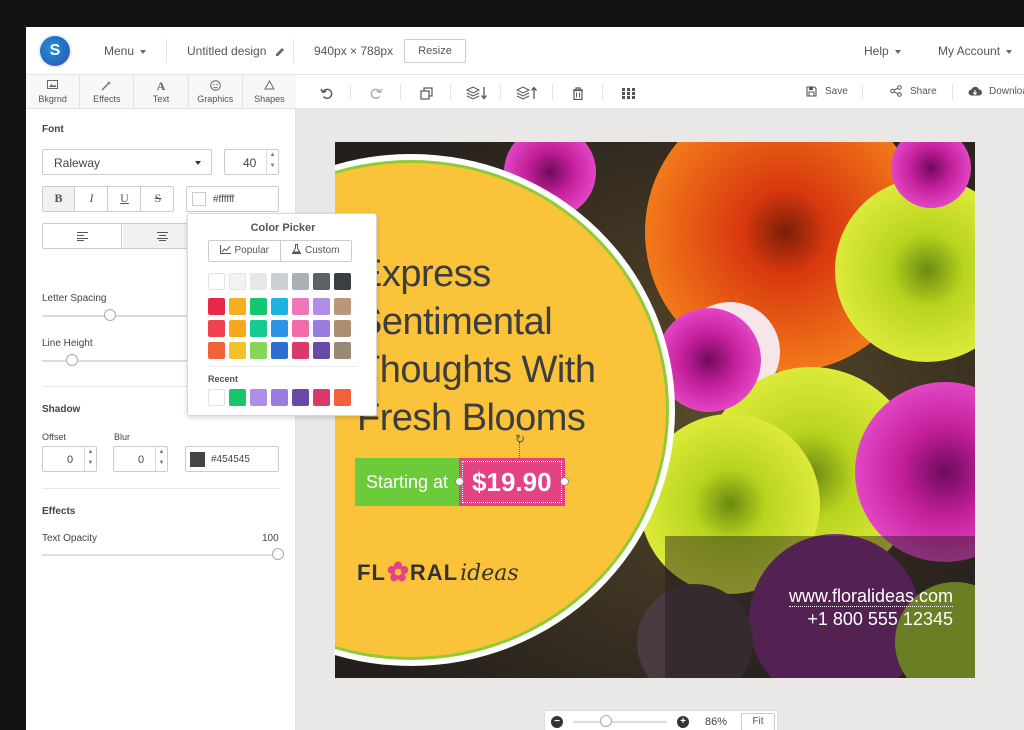 This screenshot has width=1024, height=730. Describe the element at coordinates (125, 51) in the screenshot. I see `menu-button: Menu` at that location.